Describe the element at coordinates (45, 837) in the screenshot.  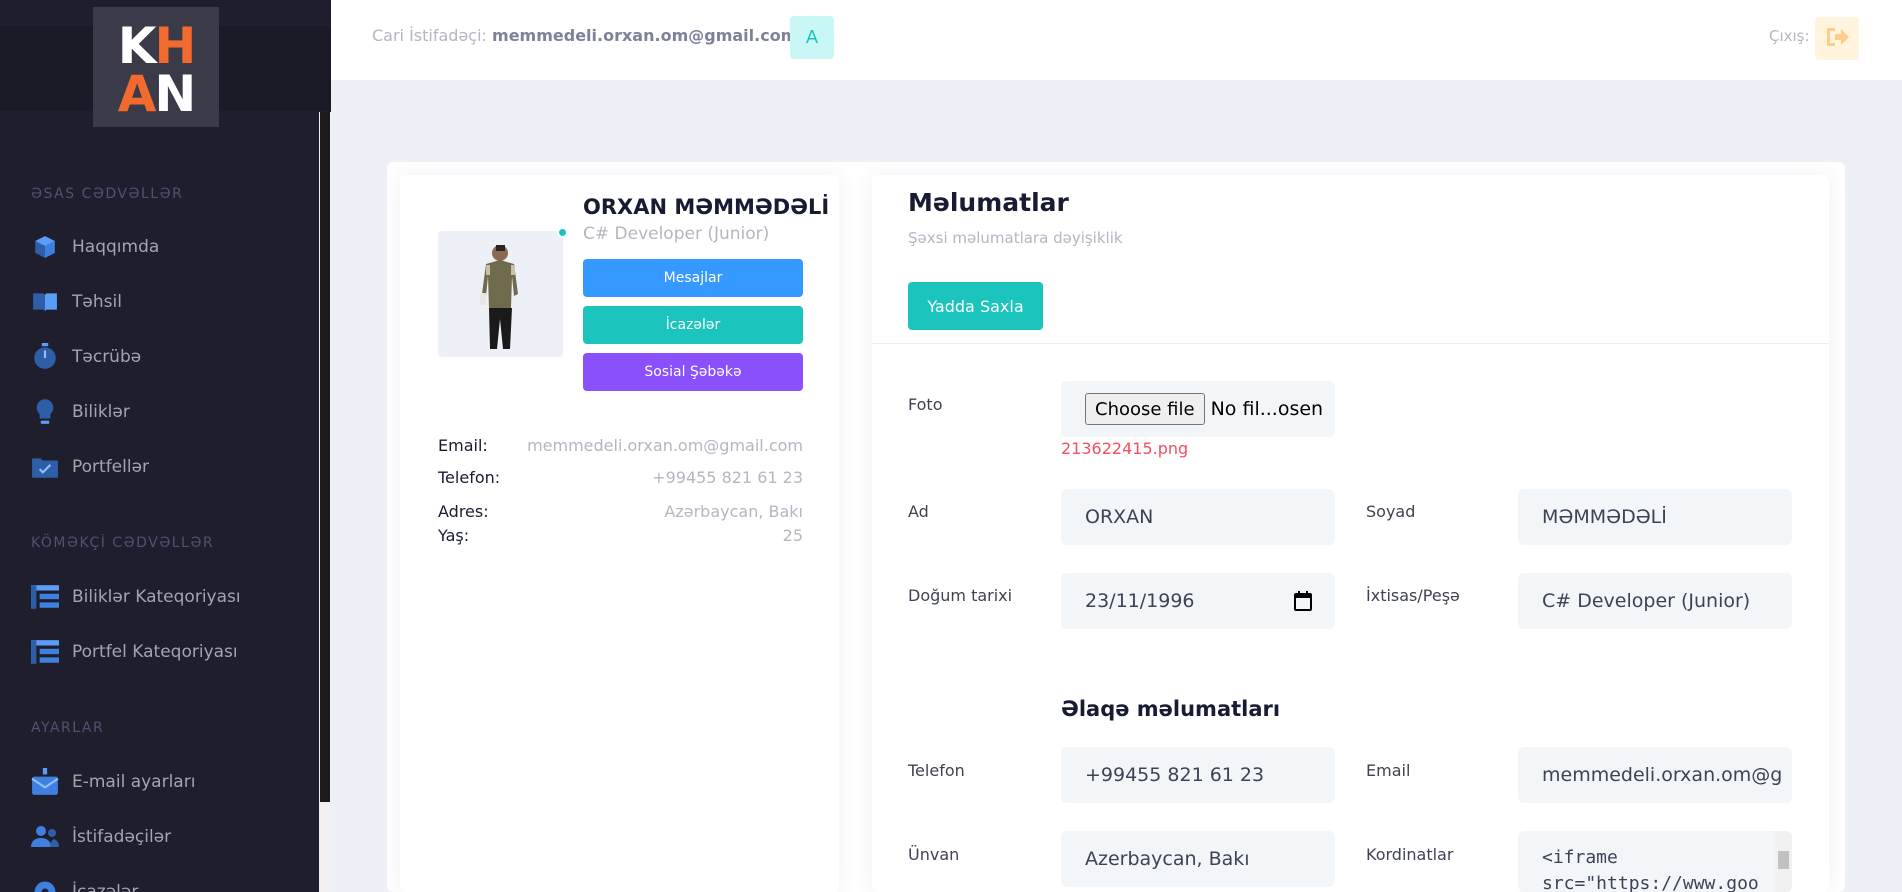
I see `users-icon` at that location.